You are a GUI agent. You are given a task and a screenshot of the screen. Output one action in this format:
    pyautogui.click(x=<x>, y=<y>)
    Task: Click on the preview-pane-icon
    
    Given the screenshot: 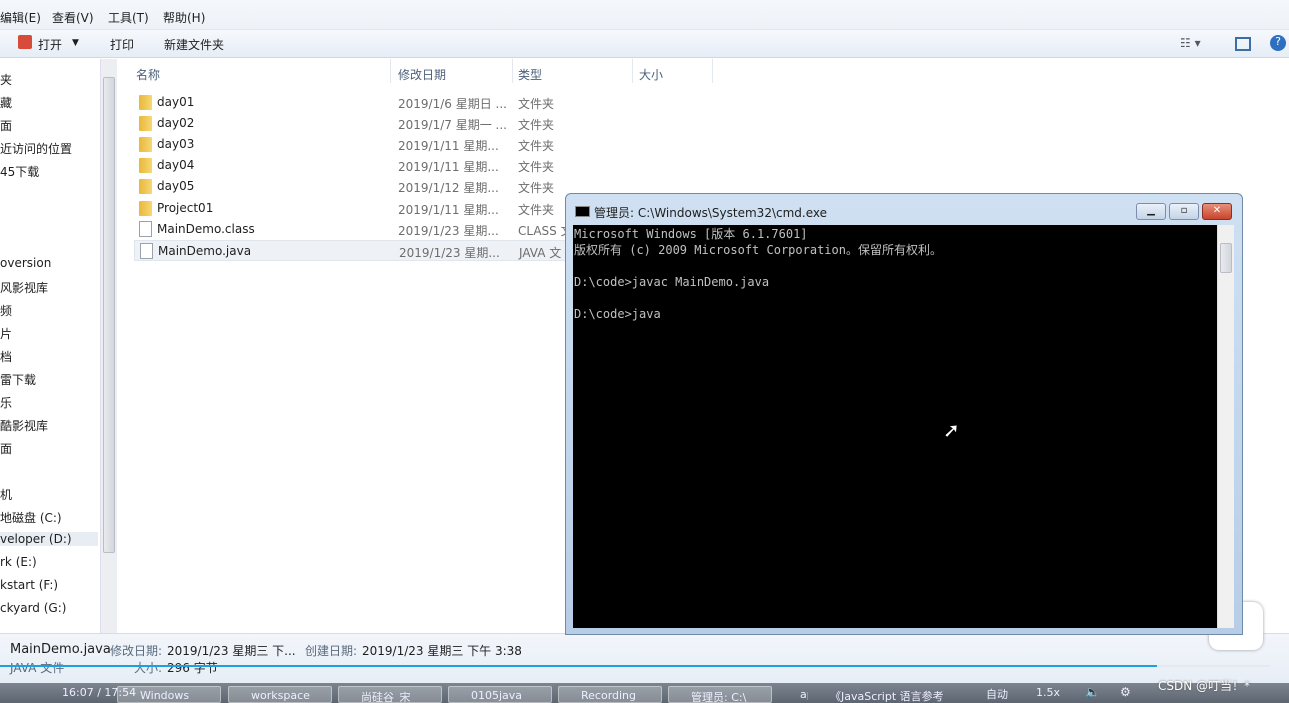 What is the action you would take?
    pyautogui.click(x=1243, y=44)
    